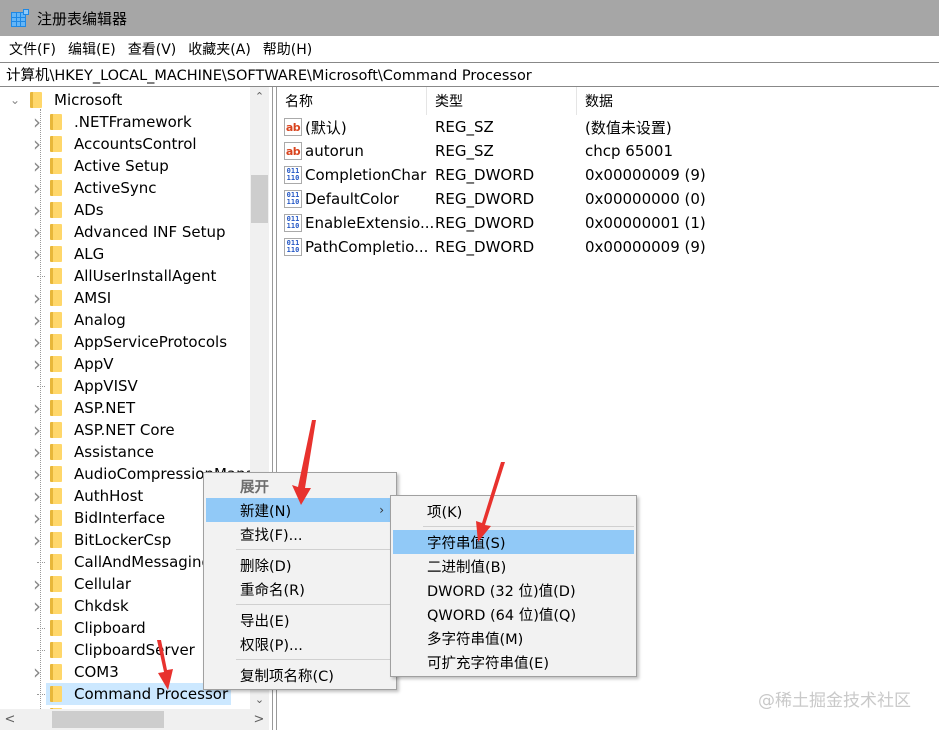 The height and width of the screenshot is (730, 939). What do you see at coordinates (41, 386) in the screenshot?
I see `tree-guide-line` at bounding box center [41, 386].